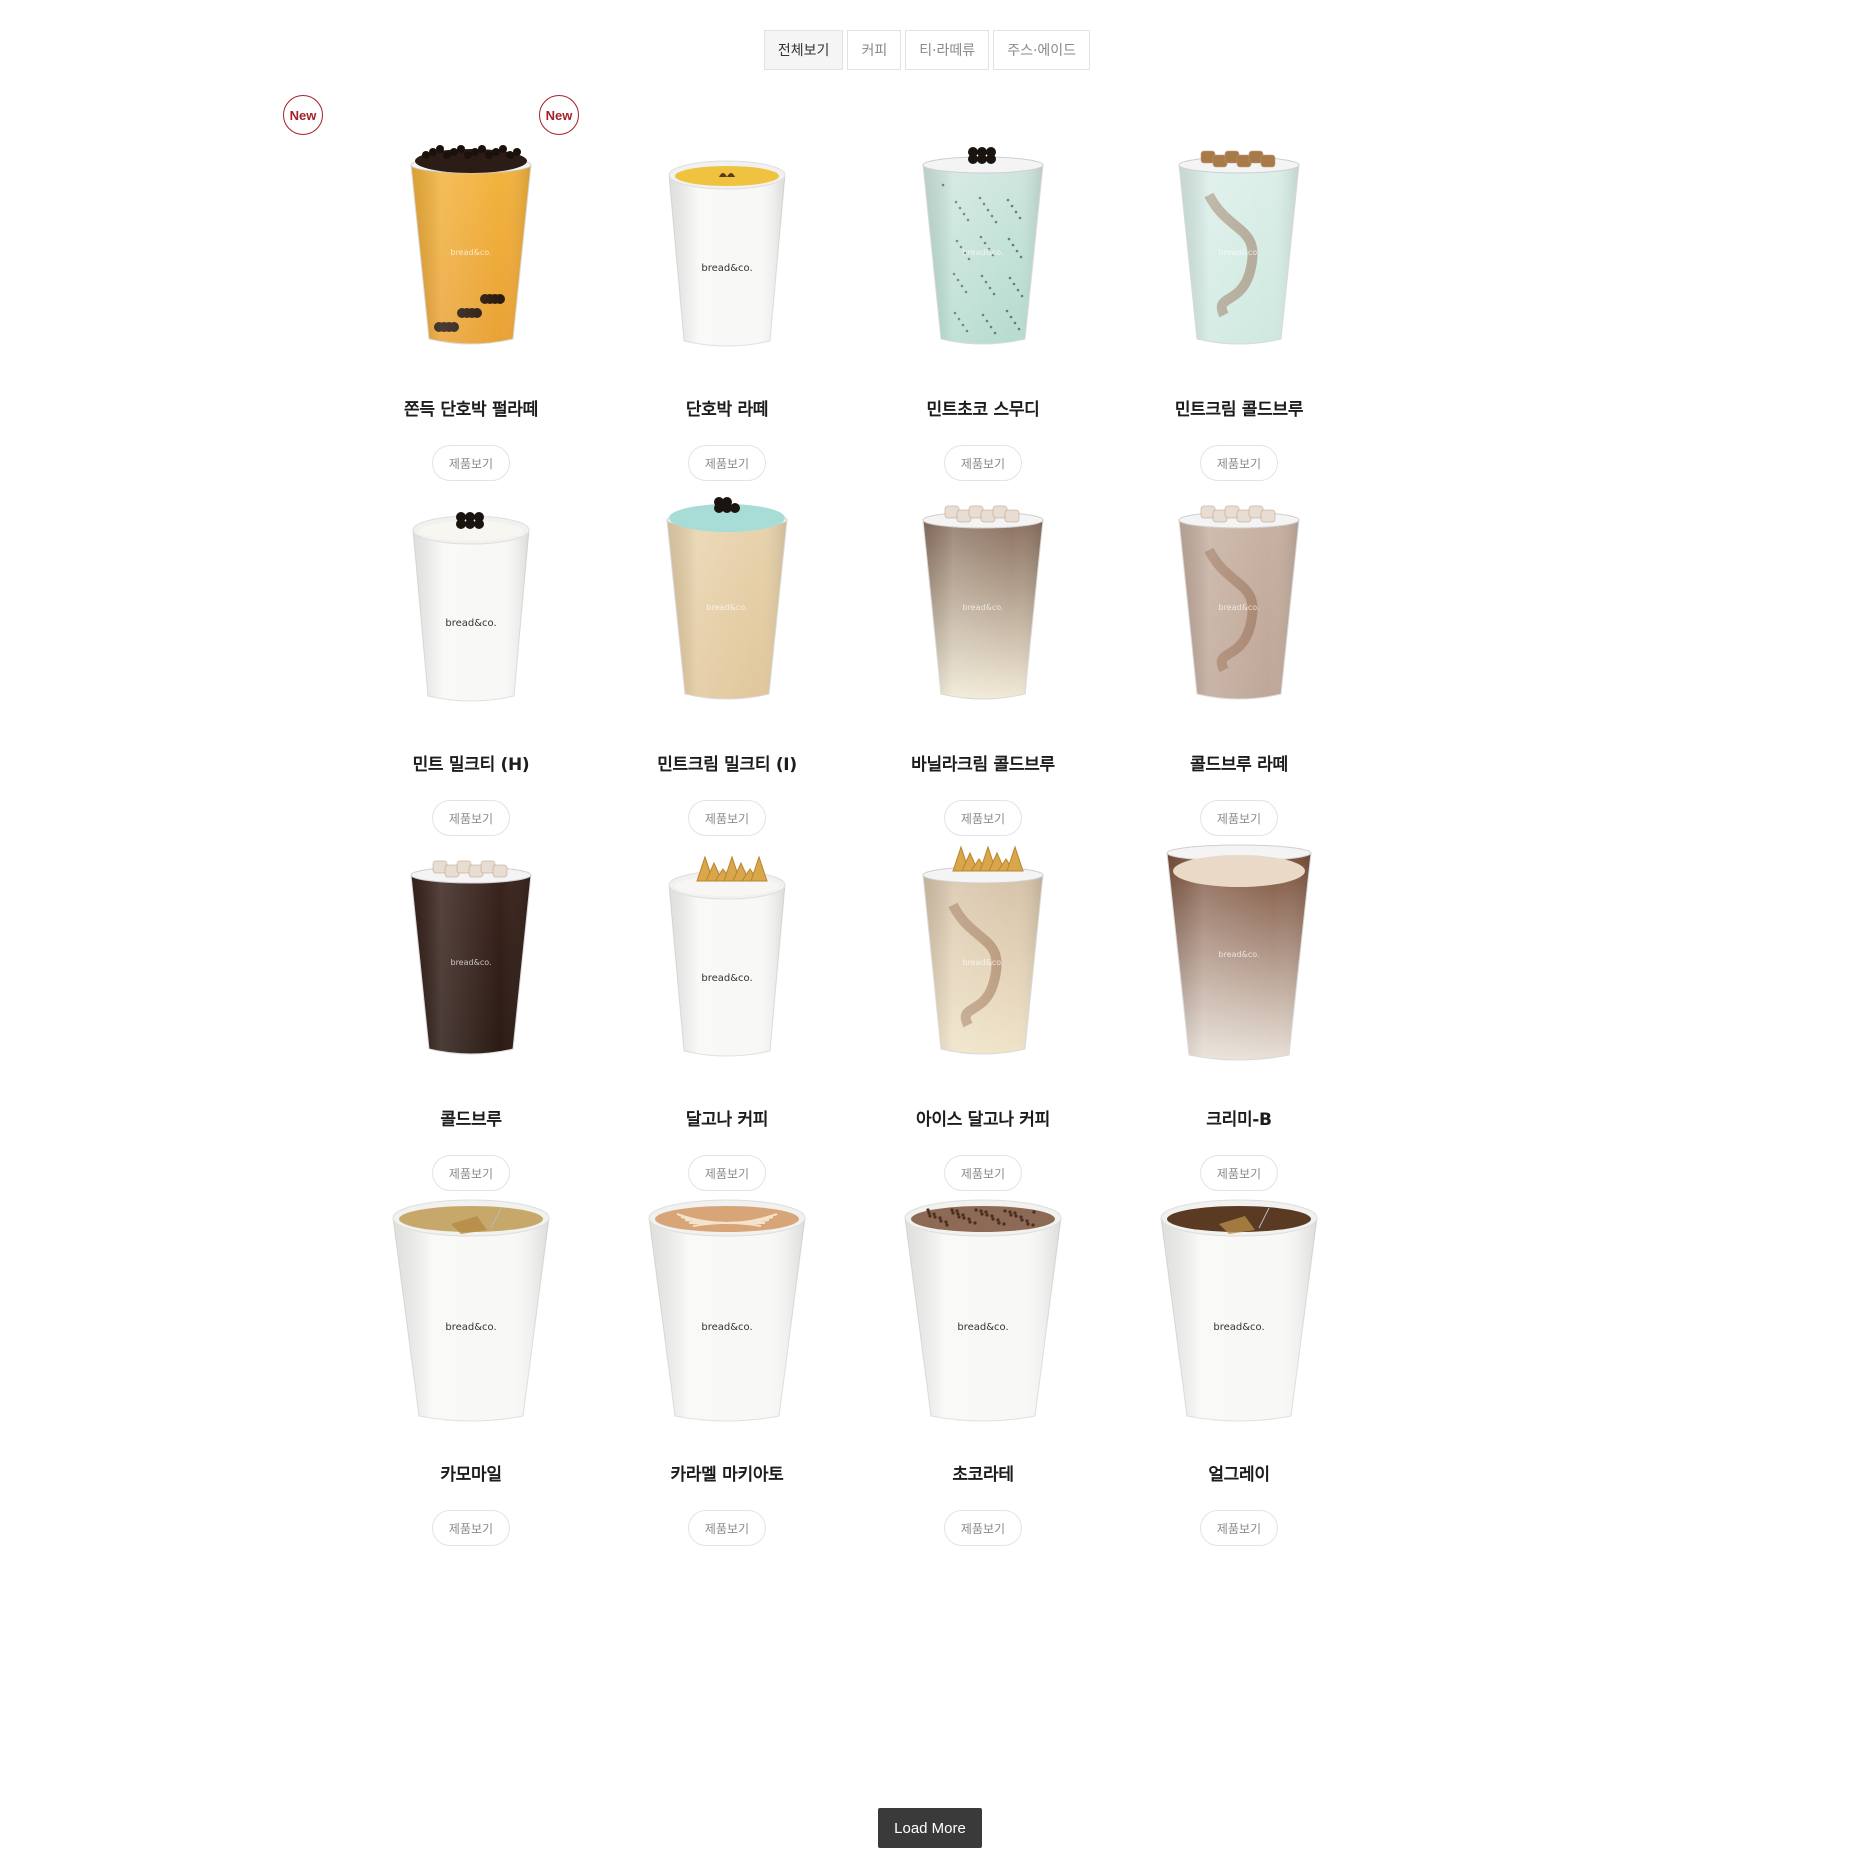 This screenshot has height=1871, width=1854. I want to click on product-name: 민트크림 콜드브루, so click(1239, 410).